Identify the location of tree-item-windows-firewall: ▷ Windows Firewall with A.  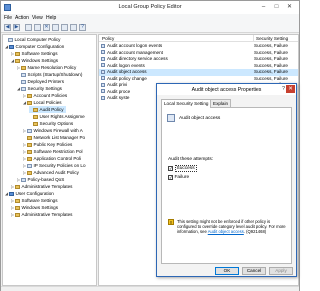
(53, 130).